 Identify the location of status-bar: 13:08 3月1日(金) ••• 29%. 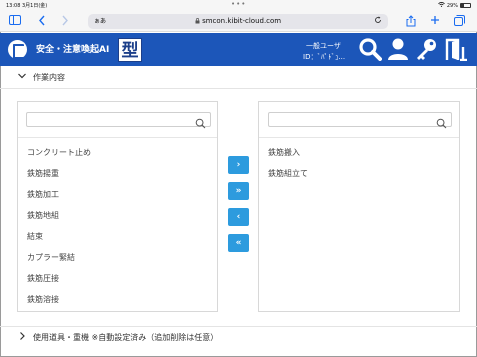
(238, 5).